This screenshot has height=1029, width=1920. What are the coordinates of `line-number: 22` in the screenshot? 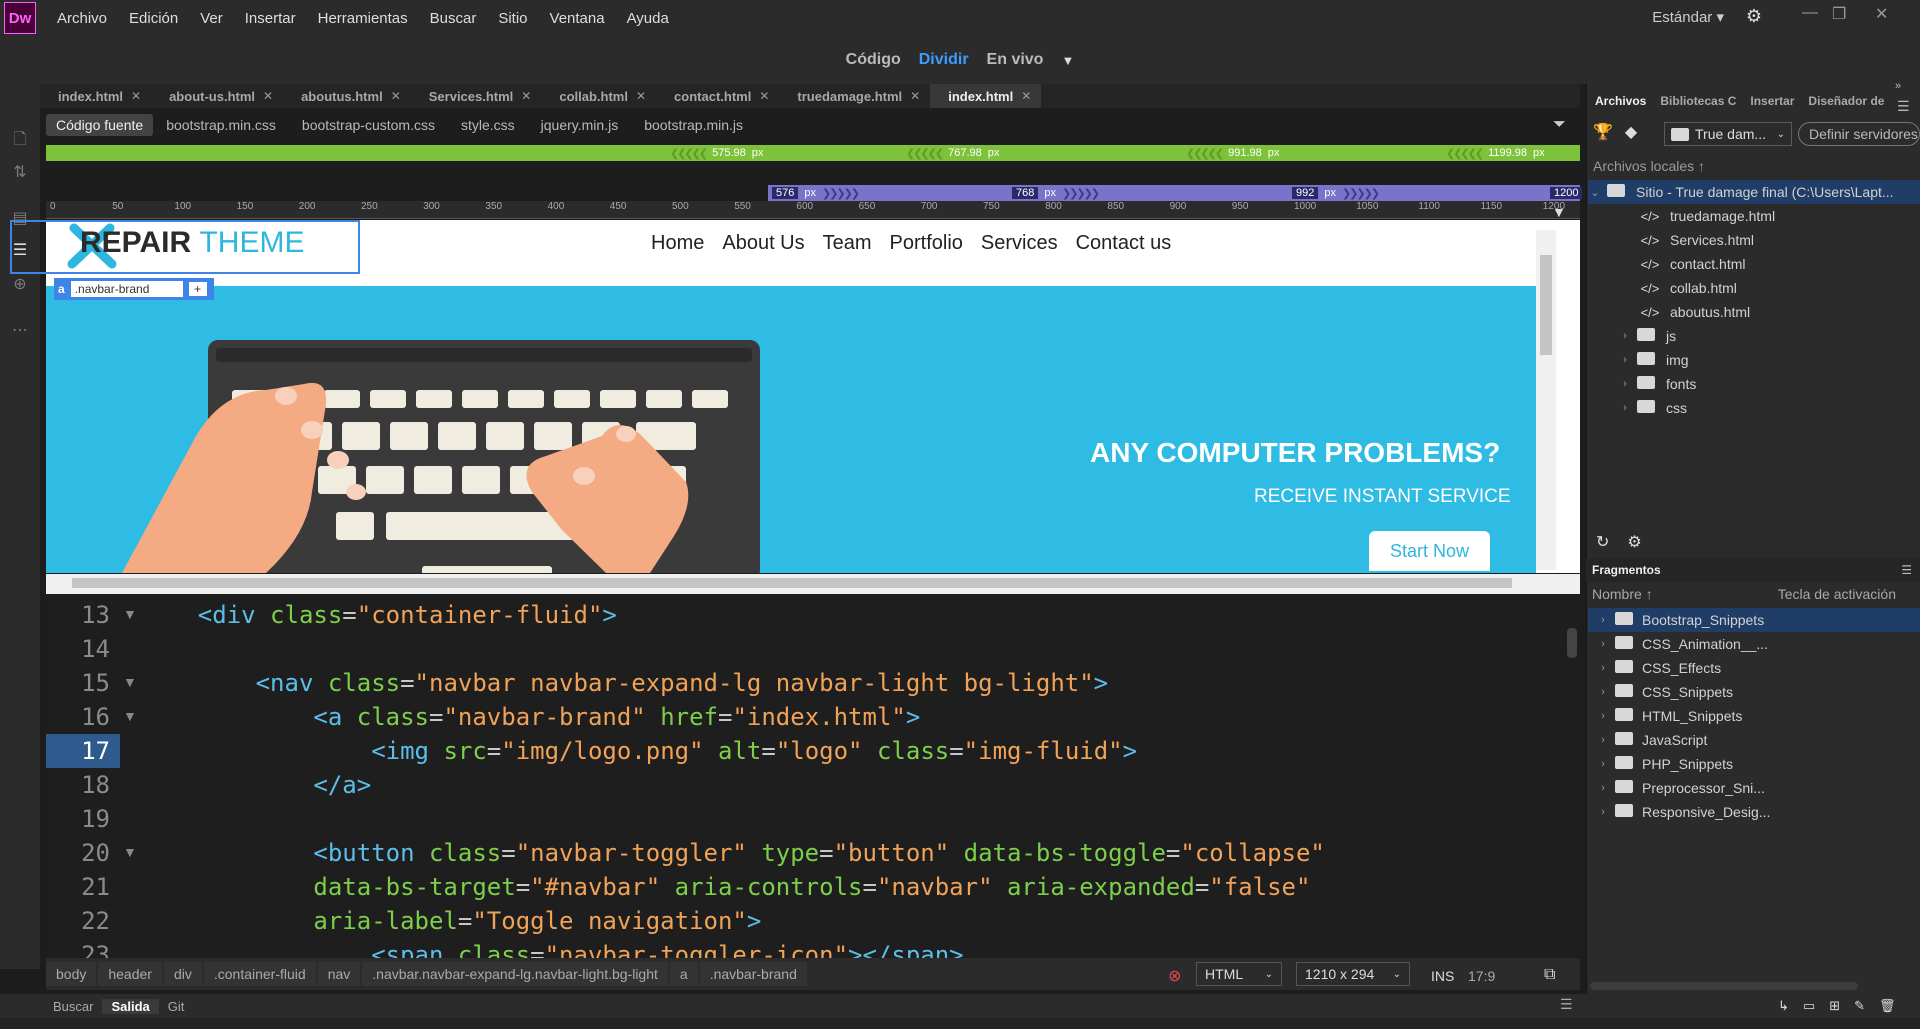 It's located at (83, 921).